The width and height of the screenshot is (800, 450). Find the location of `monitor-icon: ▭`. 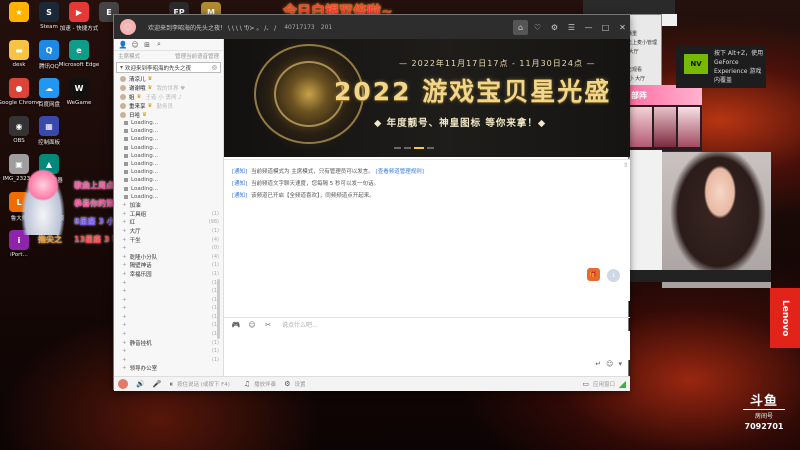

monitor-icon: ▭ is located at coordinates (585, 384).